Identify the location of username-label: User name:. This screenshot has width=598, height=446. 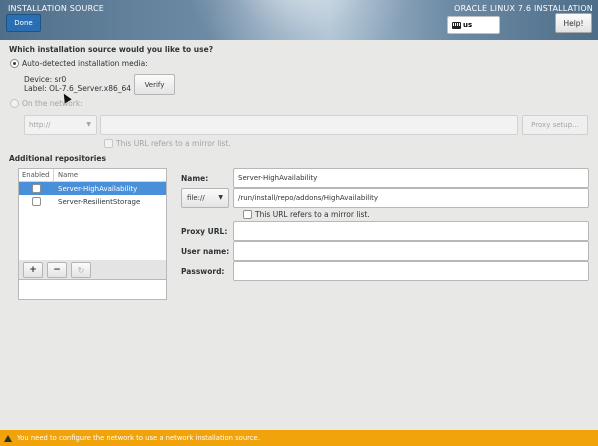
(205, 251).